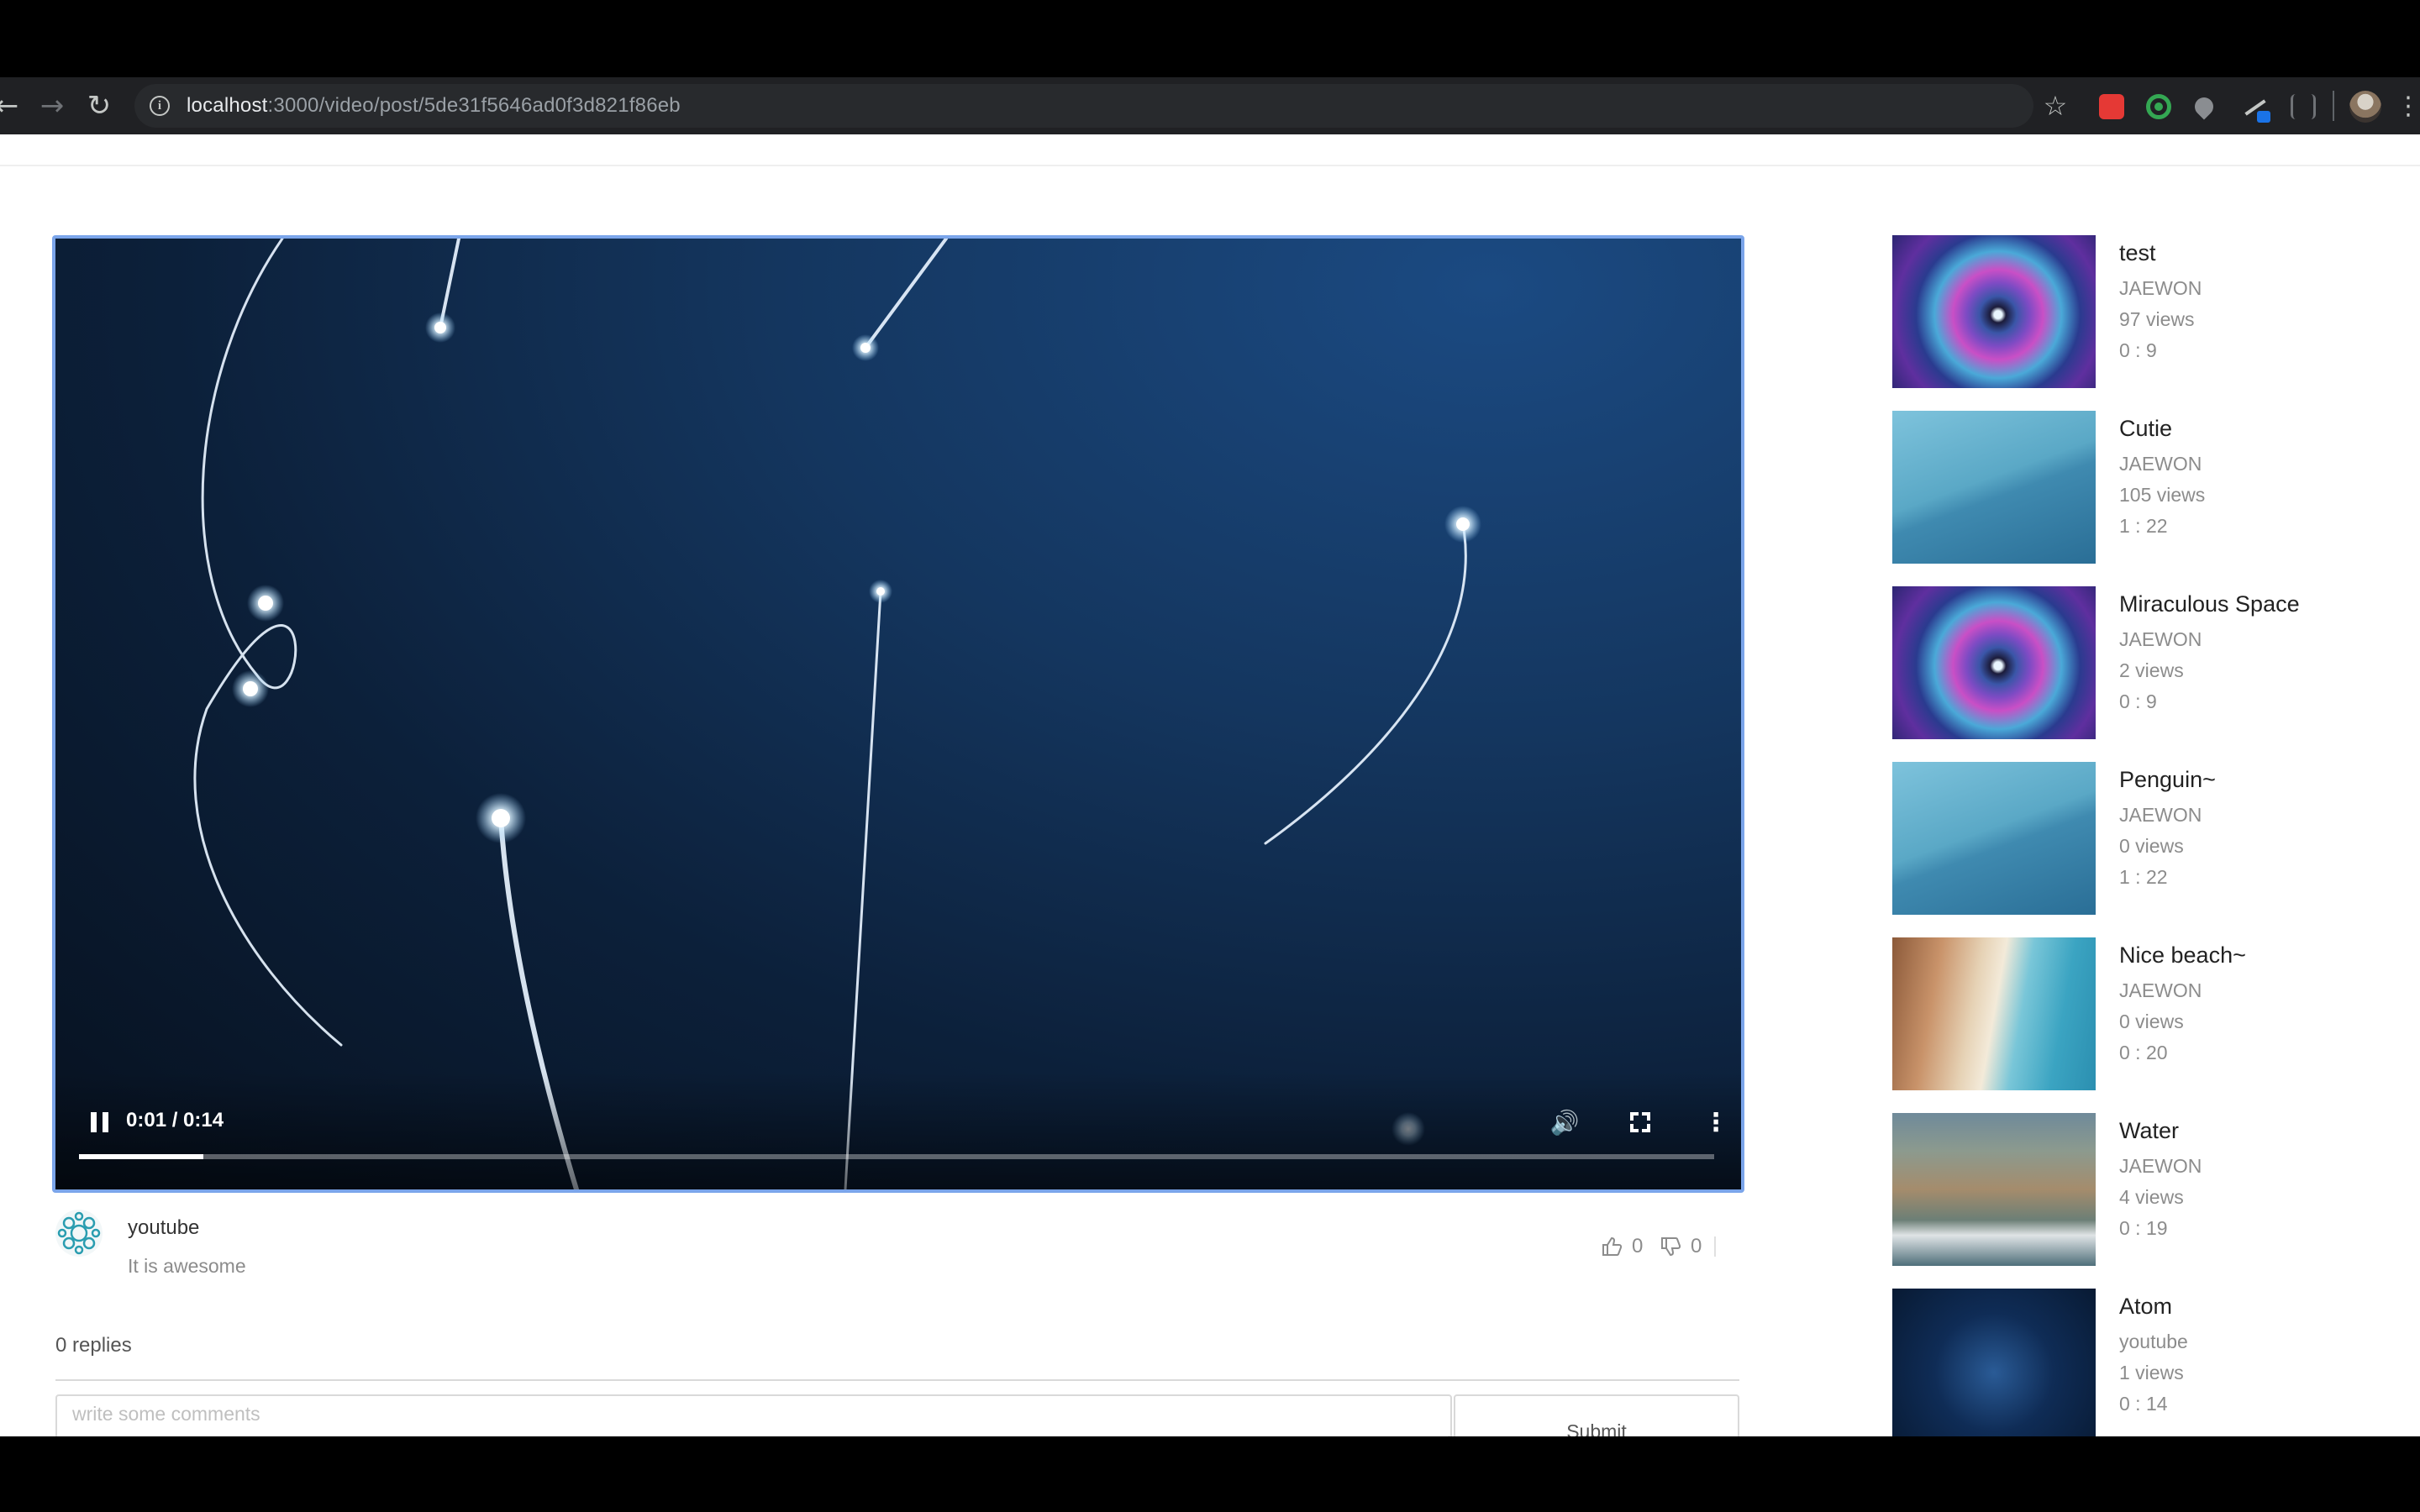 This screenshot has height=1512, width=2420. I want to click on comment-input, so click(753, 1415).